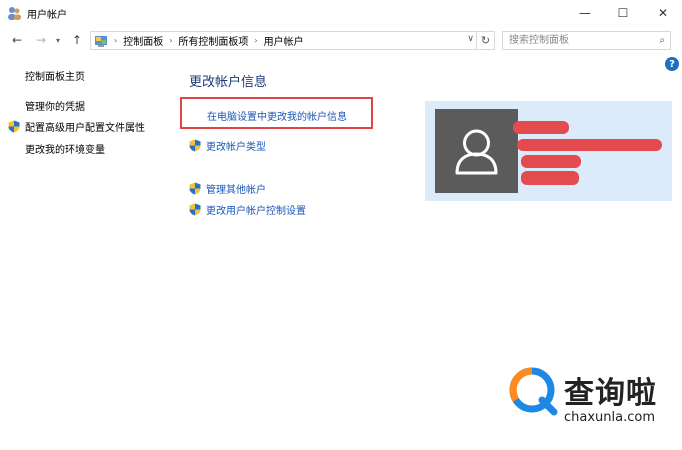 This screenshot has width=682, height=450. I want to click on watermark: 查询啦 chaxunla.com, so click(593, 401).